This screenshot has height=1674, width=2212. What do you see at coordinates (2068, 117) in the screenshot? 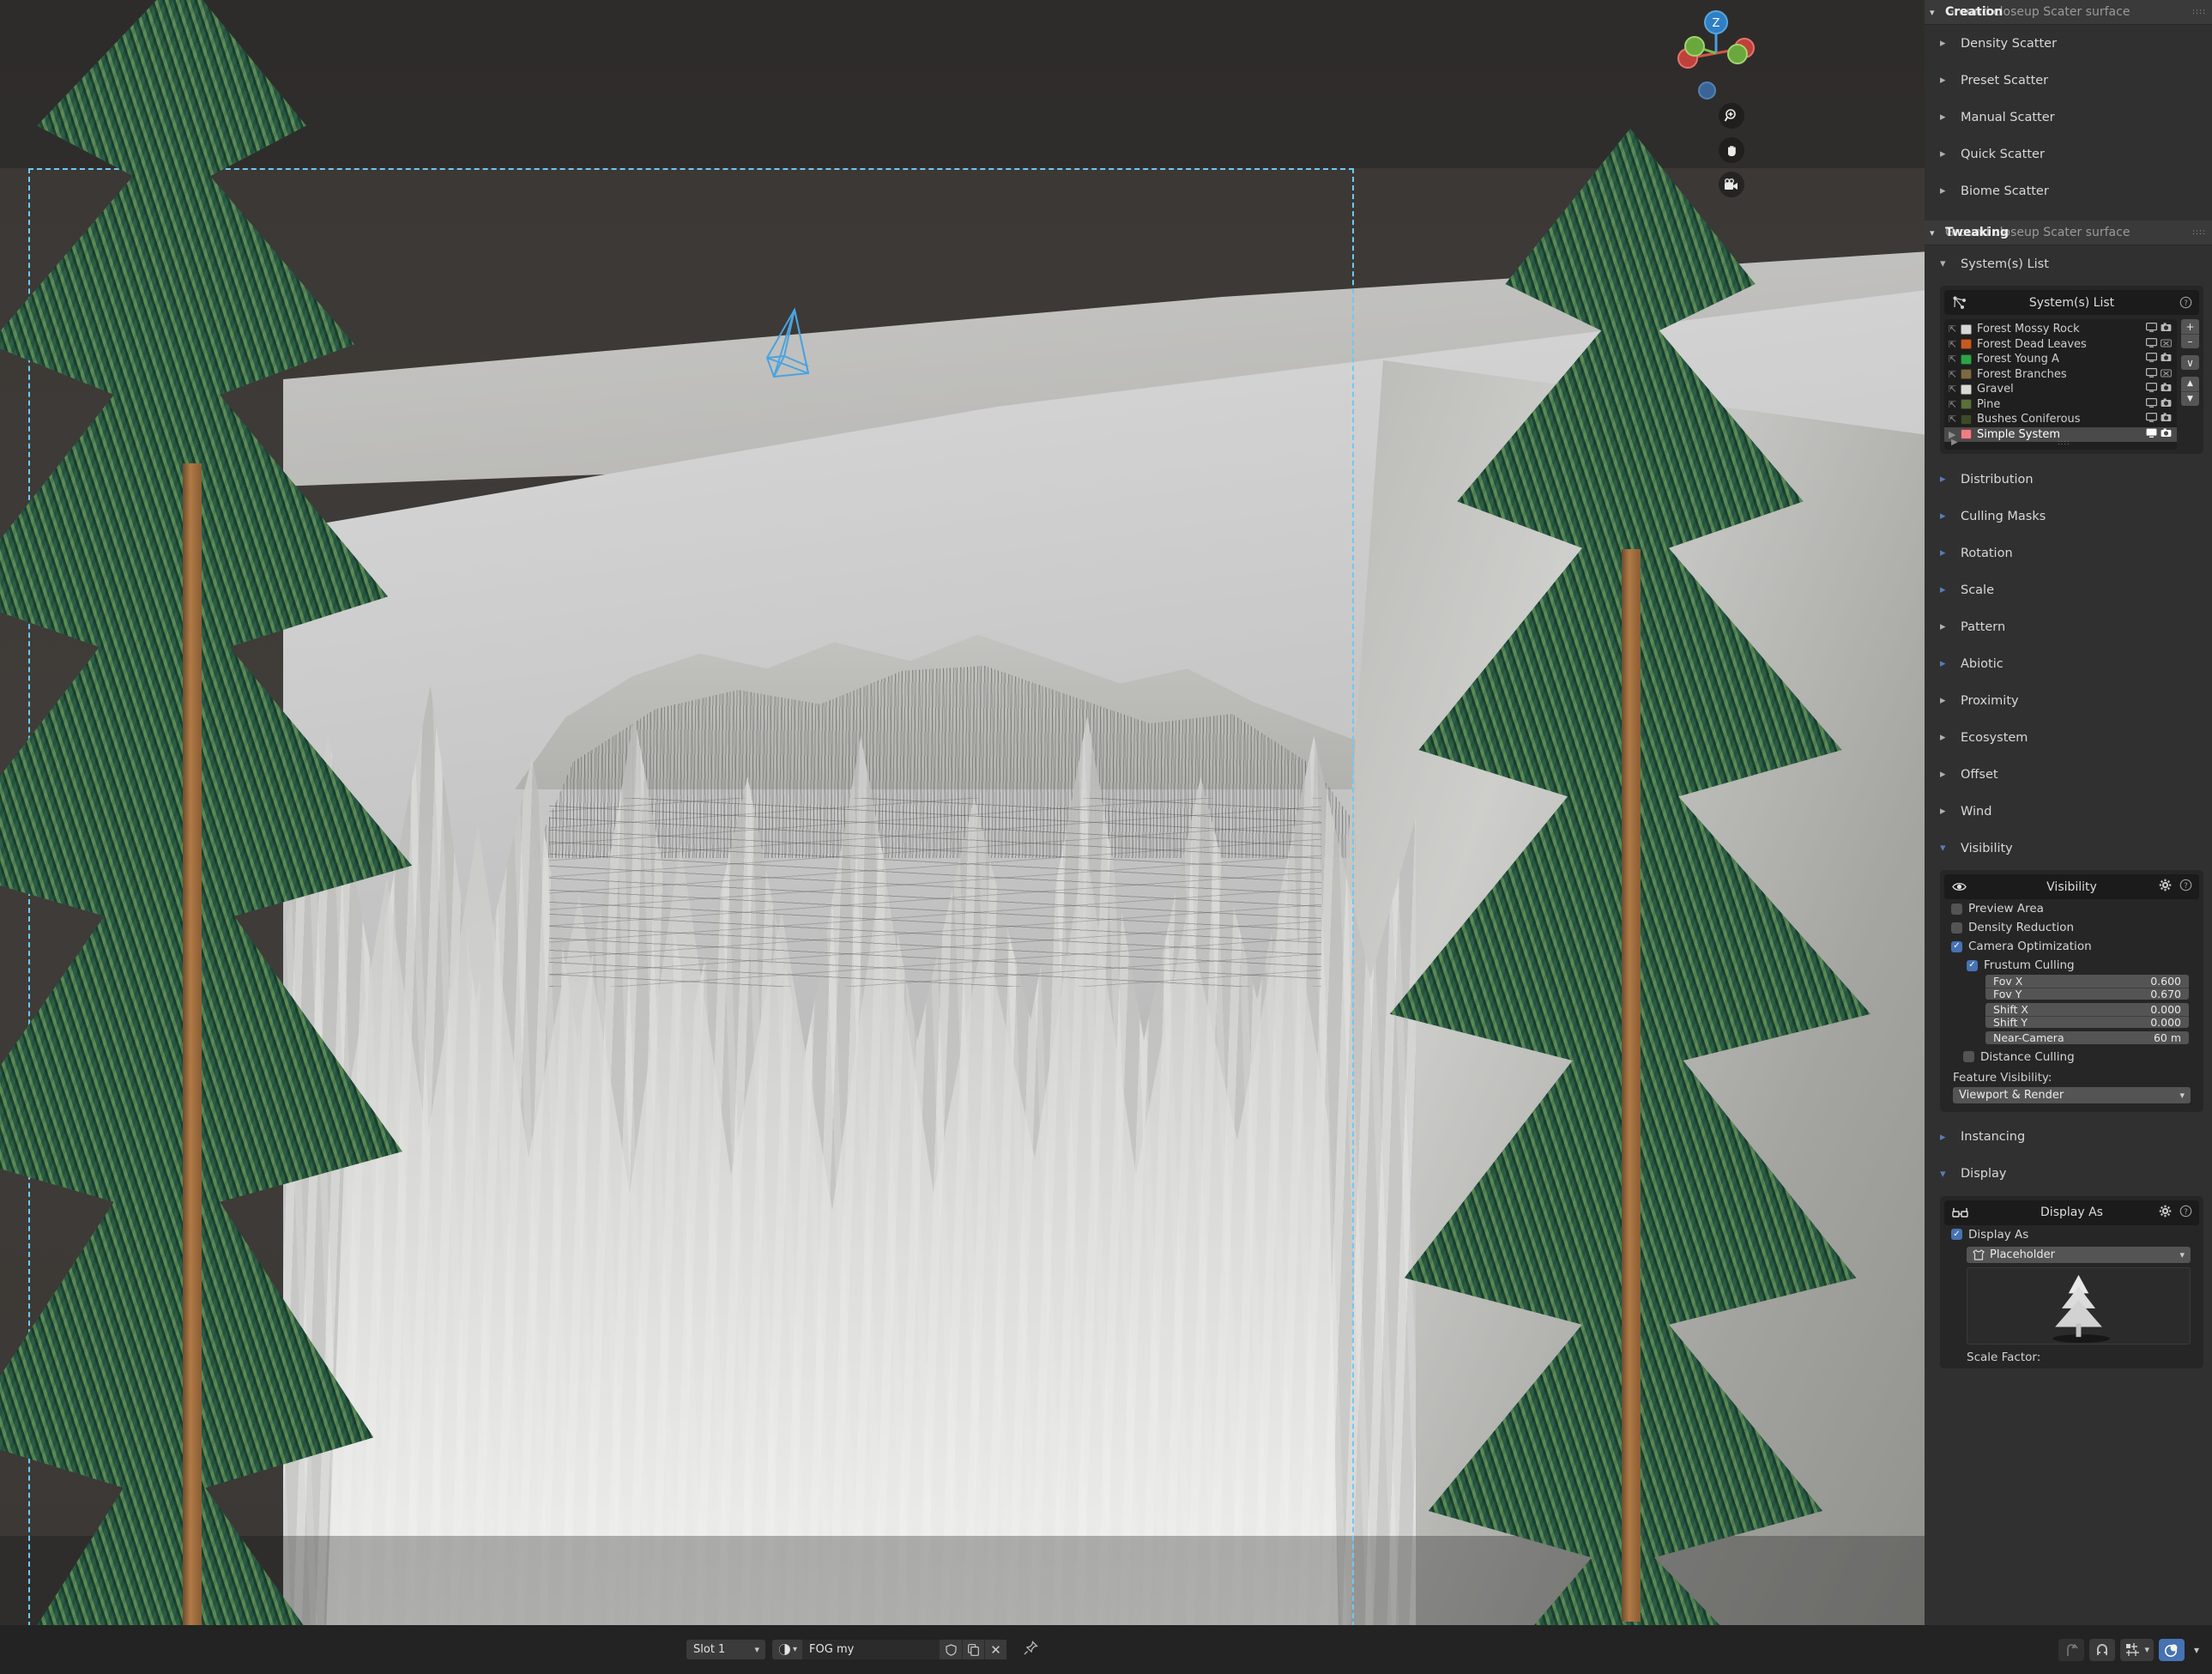
I see `row-manual-scatter: ▸ Manual Scatter` at bounding box center [2068, 117].